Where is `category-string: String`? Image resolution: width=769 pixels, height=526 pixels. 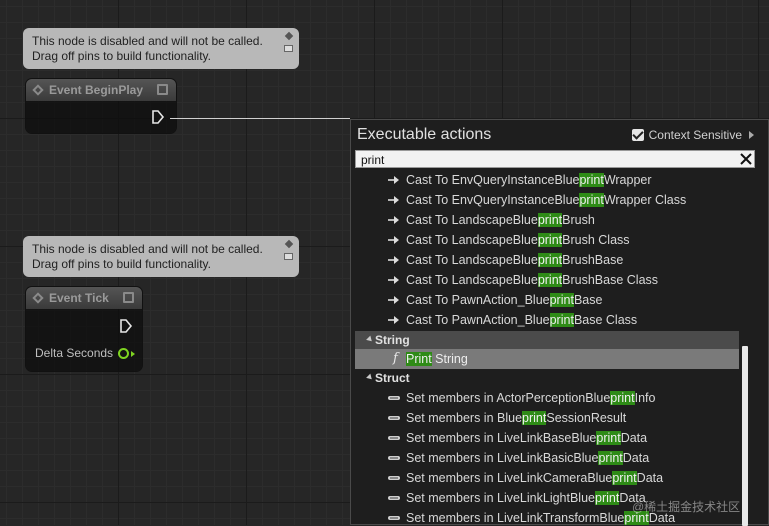
category-string: String is located at coordinates (547, 340).